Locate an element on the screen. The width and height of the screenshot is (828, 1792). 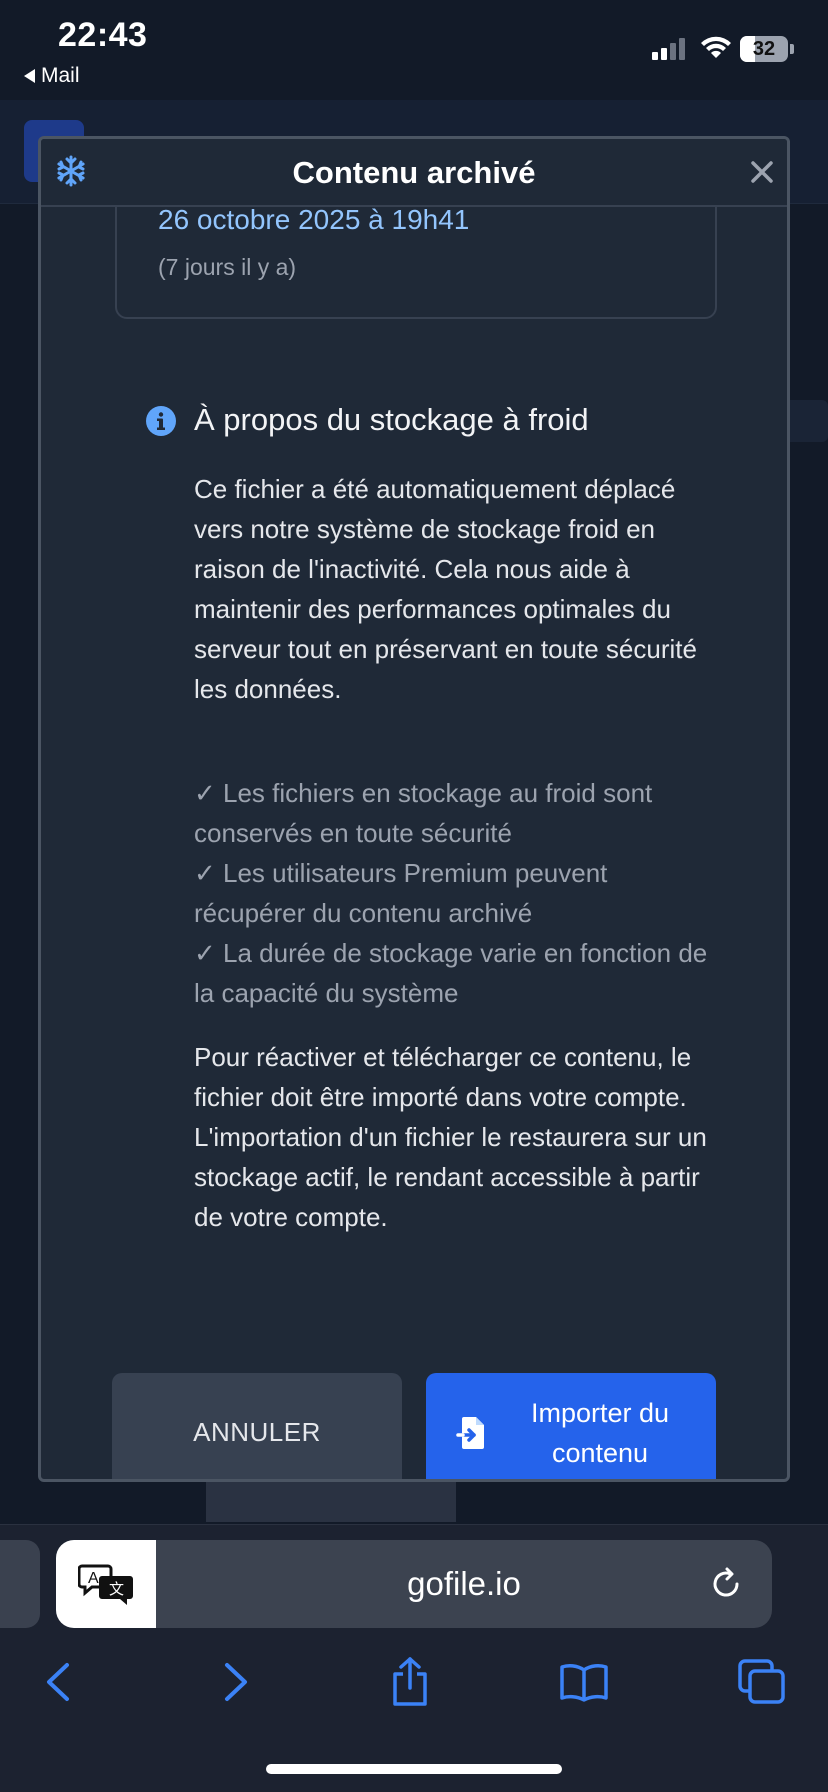
back-to-mail-link: Mail is located at coordinates (52, 76).